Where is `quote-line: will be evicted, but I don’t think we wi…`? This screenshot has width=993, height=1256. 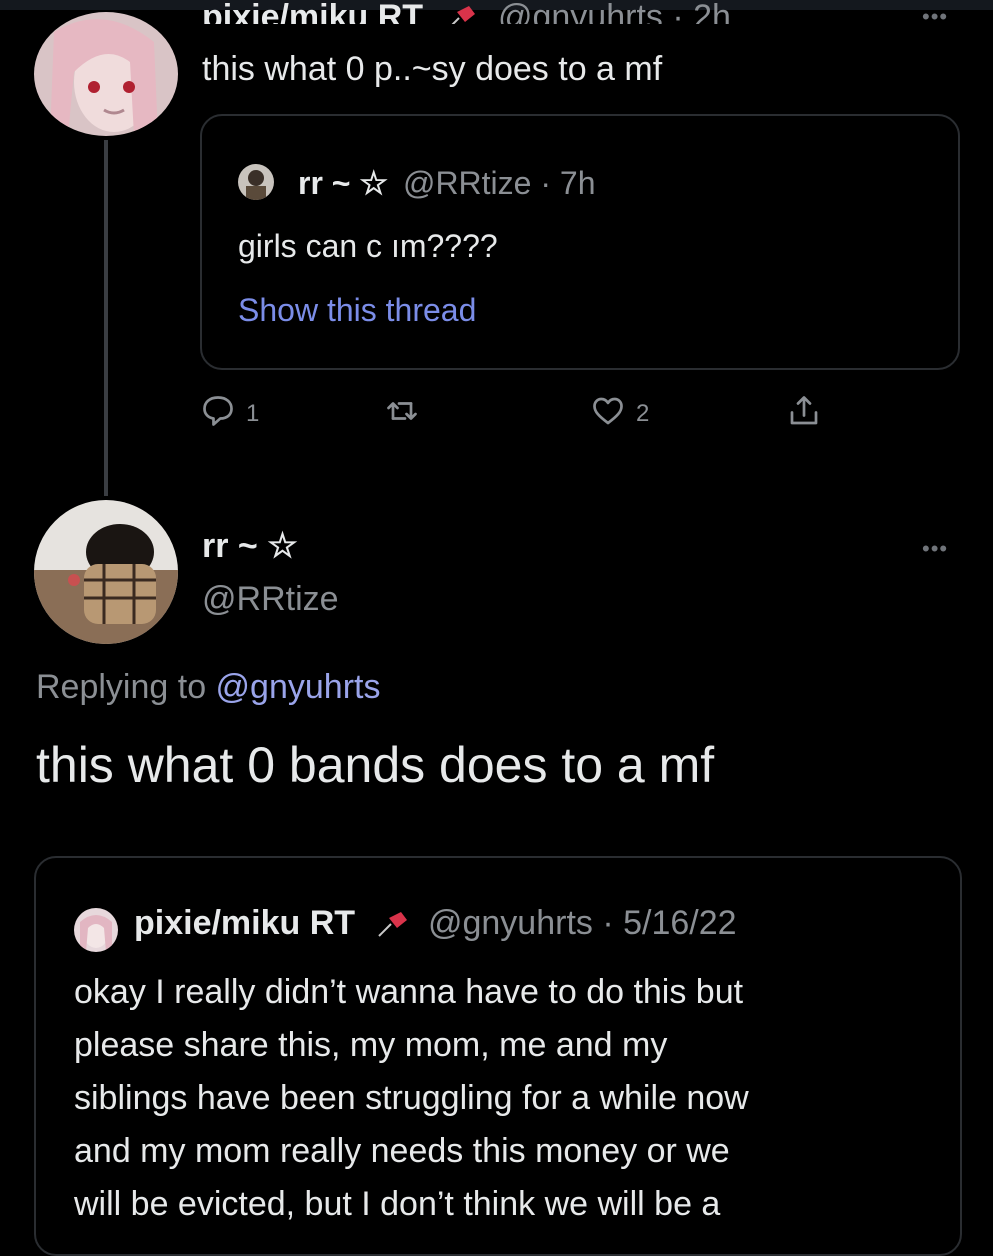
quote-line: will be evicted, but I don’t think we wi… is located at coordinates (397, 1204).